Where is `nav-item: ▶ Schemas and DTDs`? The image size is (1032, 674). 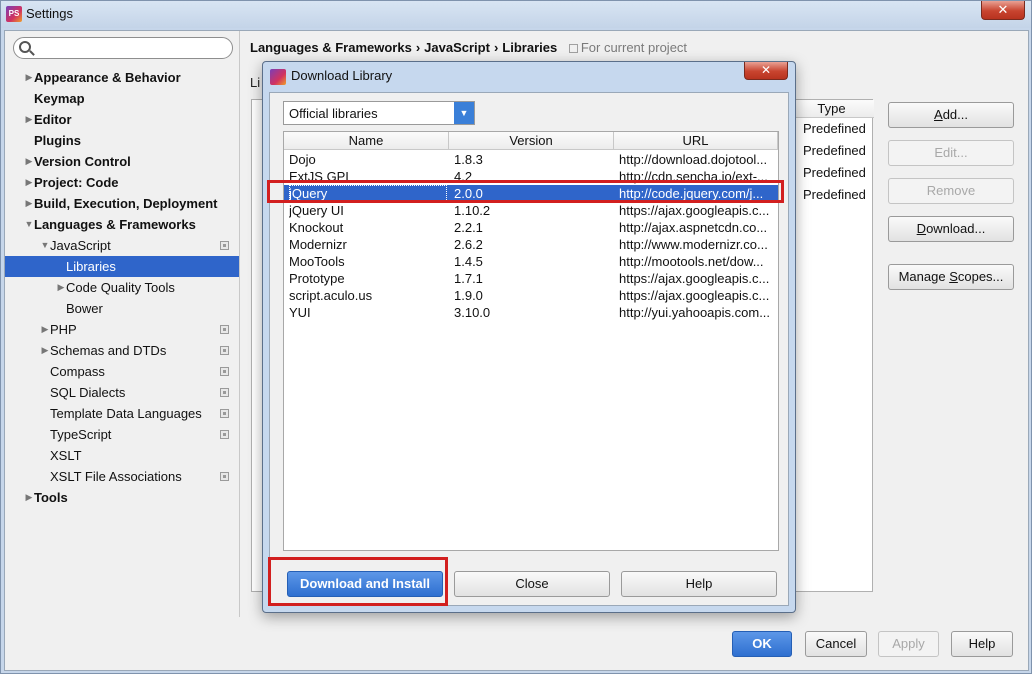
nav-item: ▶ Schemas and DTDs is located at coordinates (122, 350).